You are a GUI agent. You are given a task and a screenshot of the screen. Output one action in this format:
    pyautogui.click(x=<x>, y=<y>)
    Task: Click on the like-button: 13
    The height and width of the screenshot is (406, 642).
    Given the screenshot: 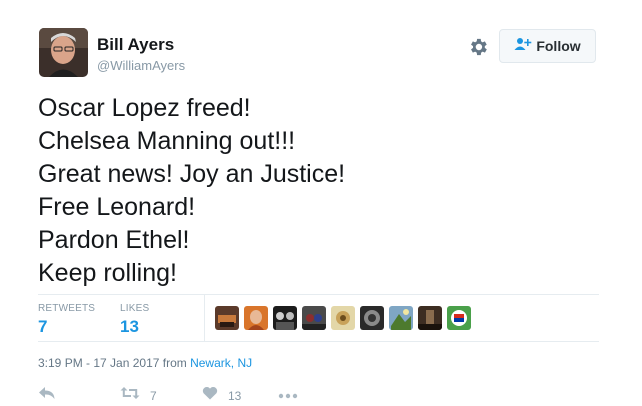 What is the action you would take?
    pyautogui.click(x=221, y=395)
    